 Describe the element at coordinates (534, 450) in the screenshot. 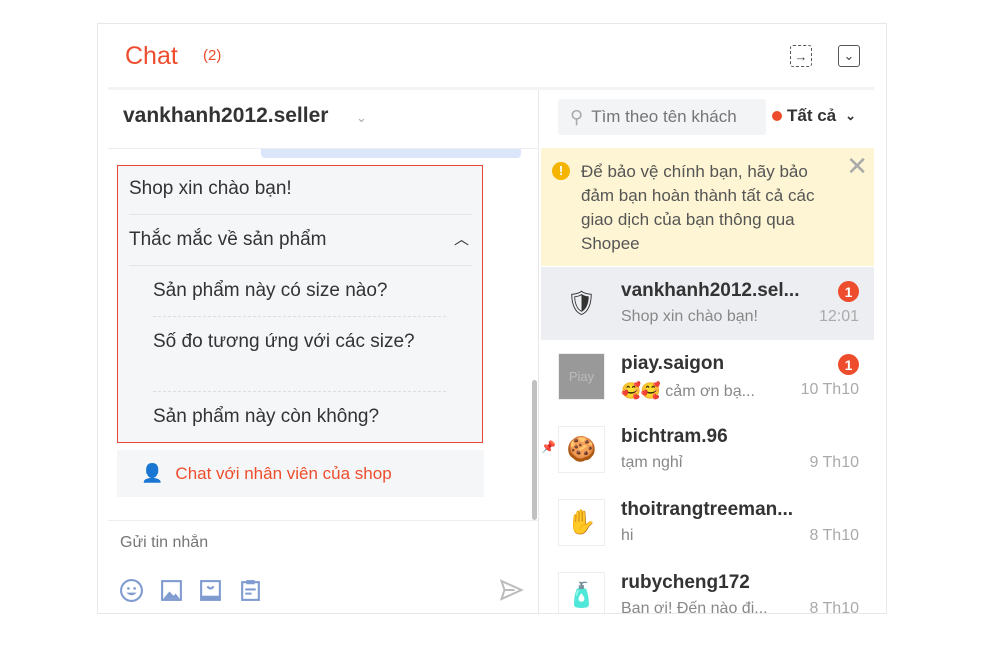

I see `scrollbar` at that location.